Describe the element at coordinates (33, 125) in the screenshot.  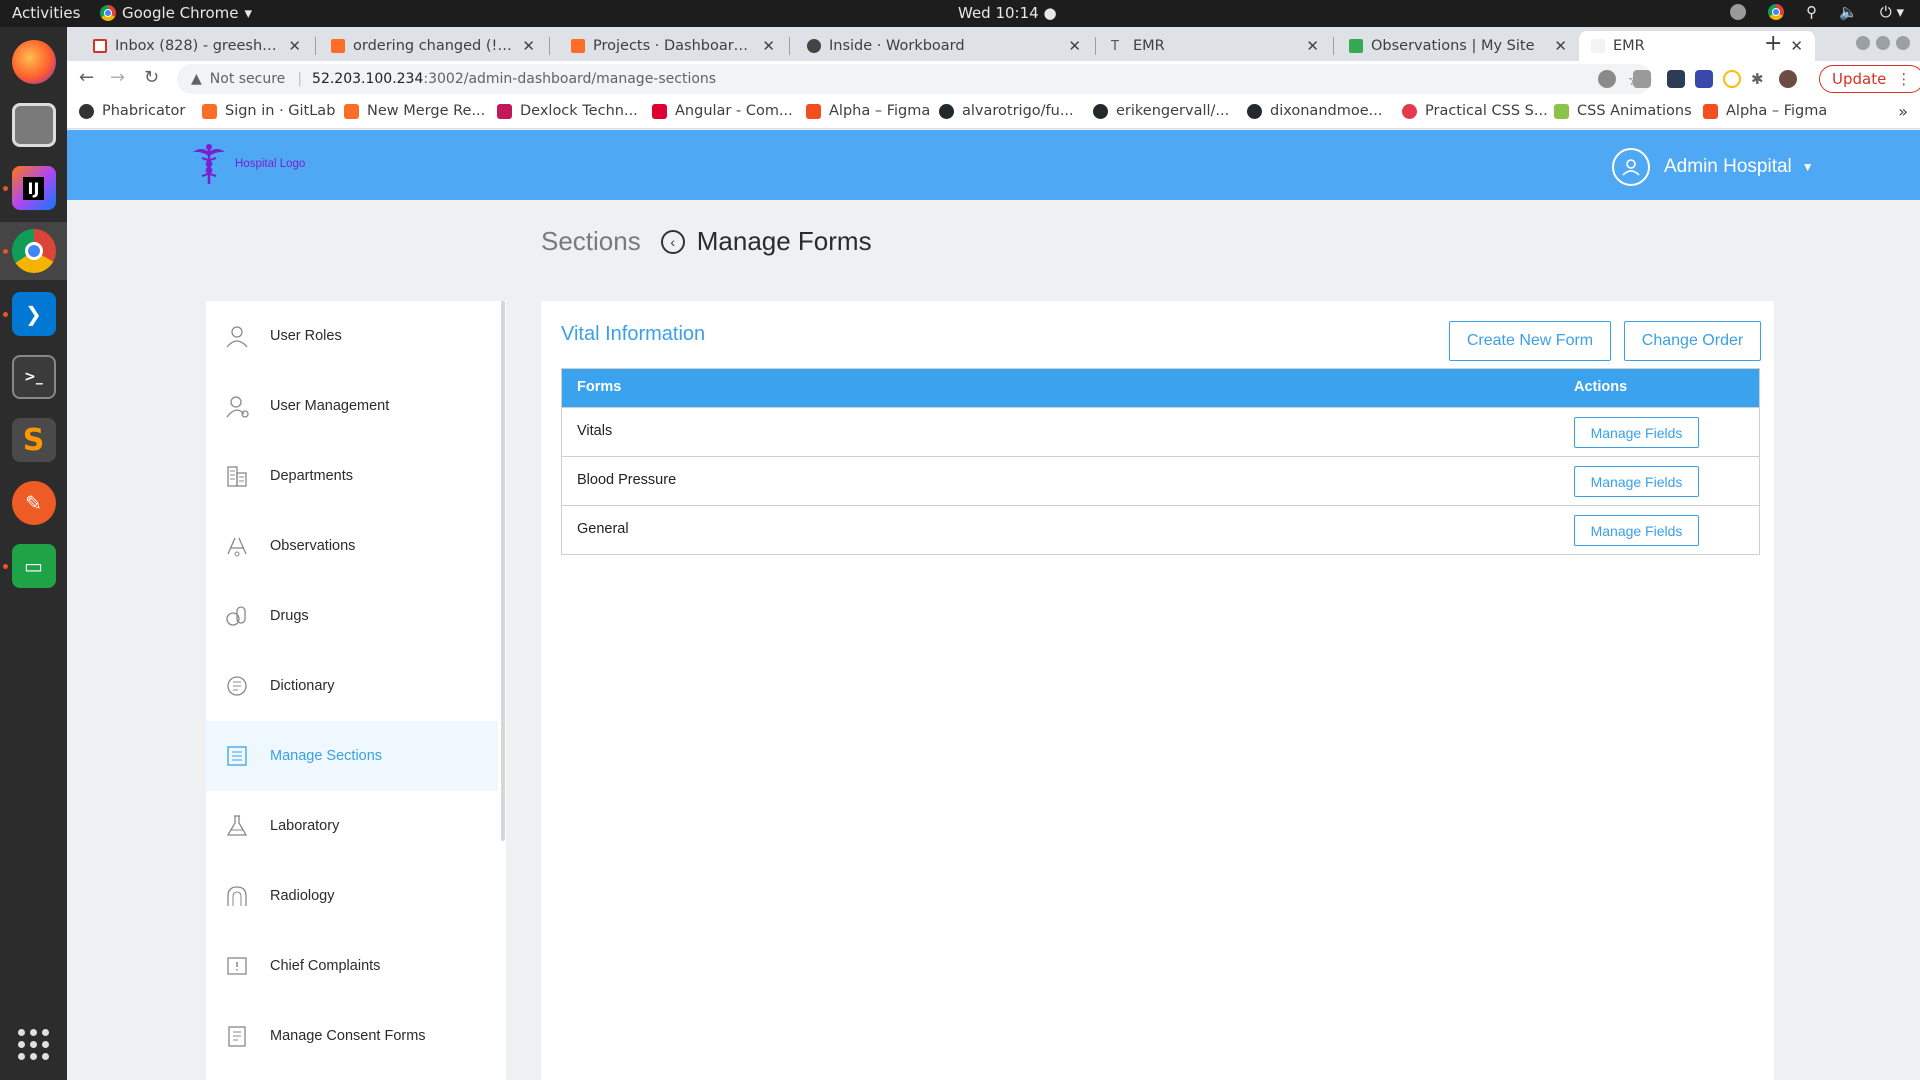
I see `dock-files` at that location.